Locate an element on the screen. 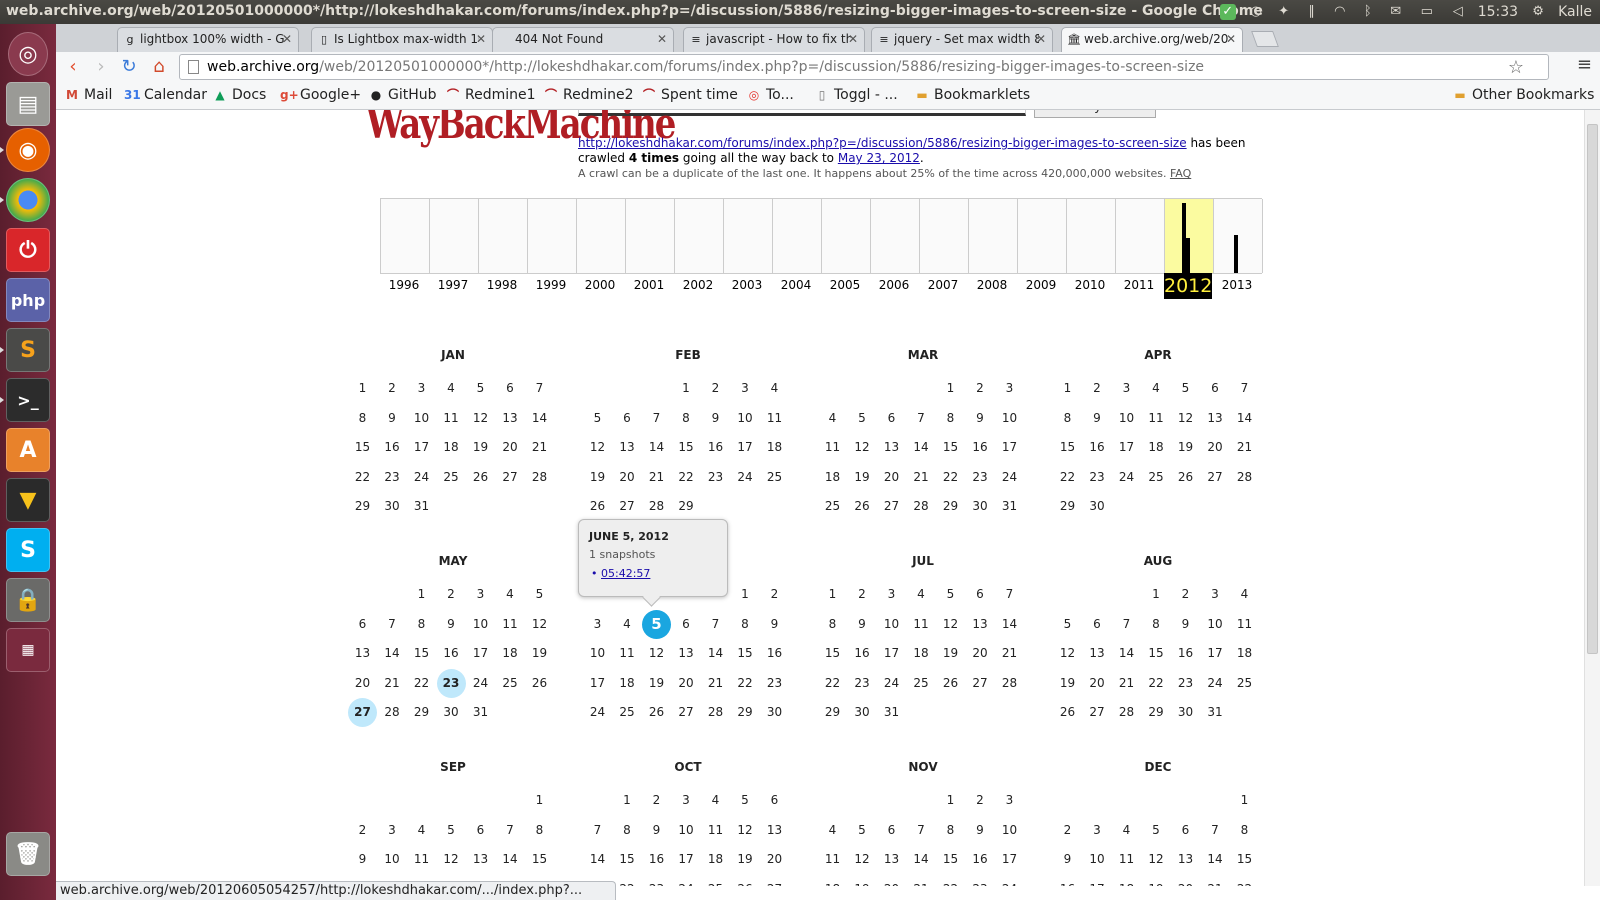  year-label: 2012 is located at coordinates (1188, 286).